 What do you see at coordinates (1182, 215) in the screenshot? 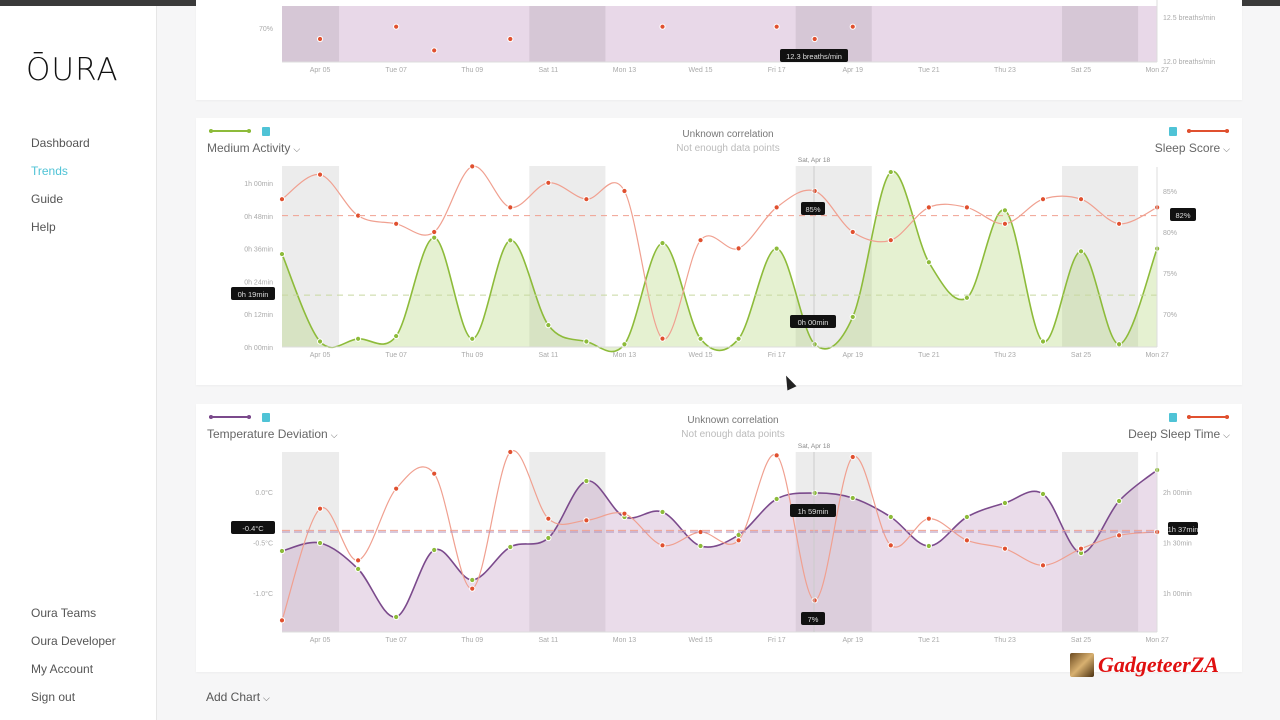
I see `right-average-badge: 82%` at bounding box center [1182, 215].